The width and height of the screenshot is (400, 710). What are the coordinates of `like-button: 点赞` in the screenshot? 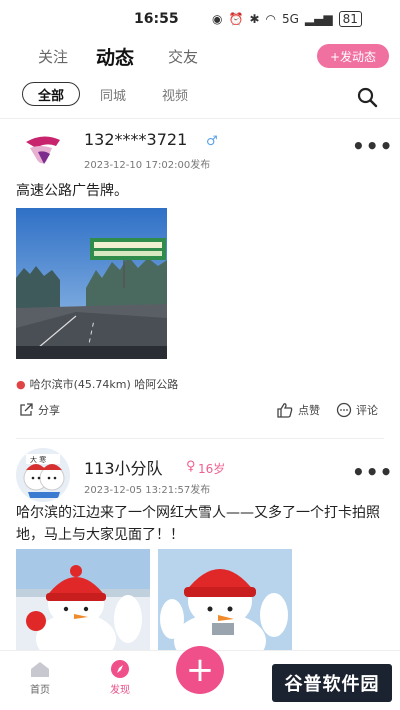 It's located at (298, 410).